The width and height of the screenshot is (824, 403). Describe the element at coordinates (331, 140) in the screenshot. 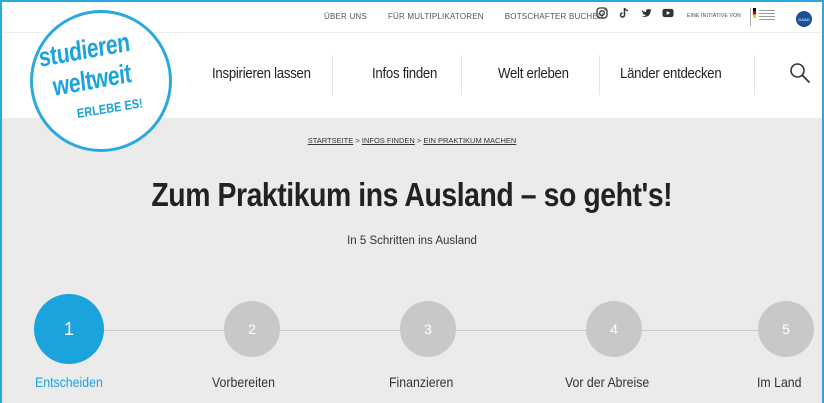

I see `breadcrumb-home: STARTSEITE` at that location.